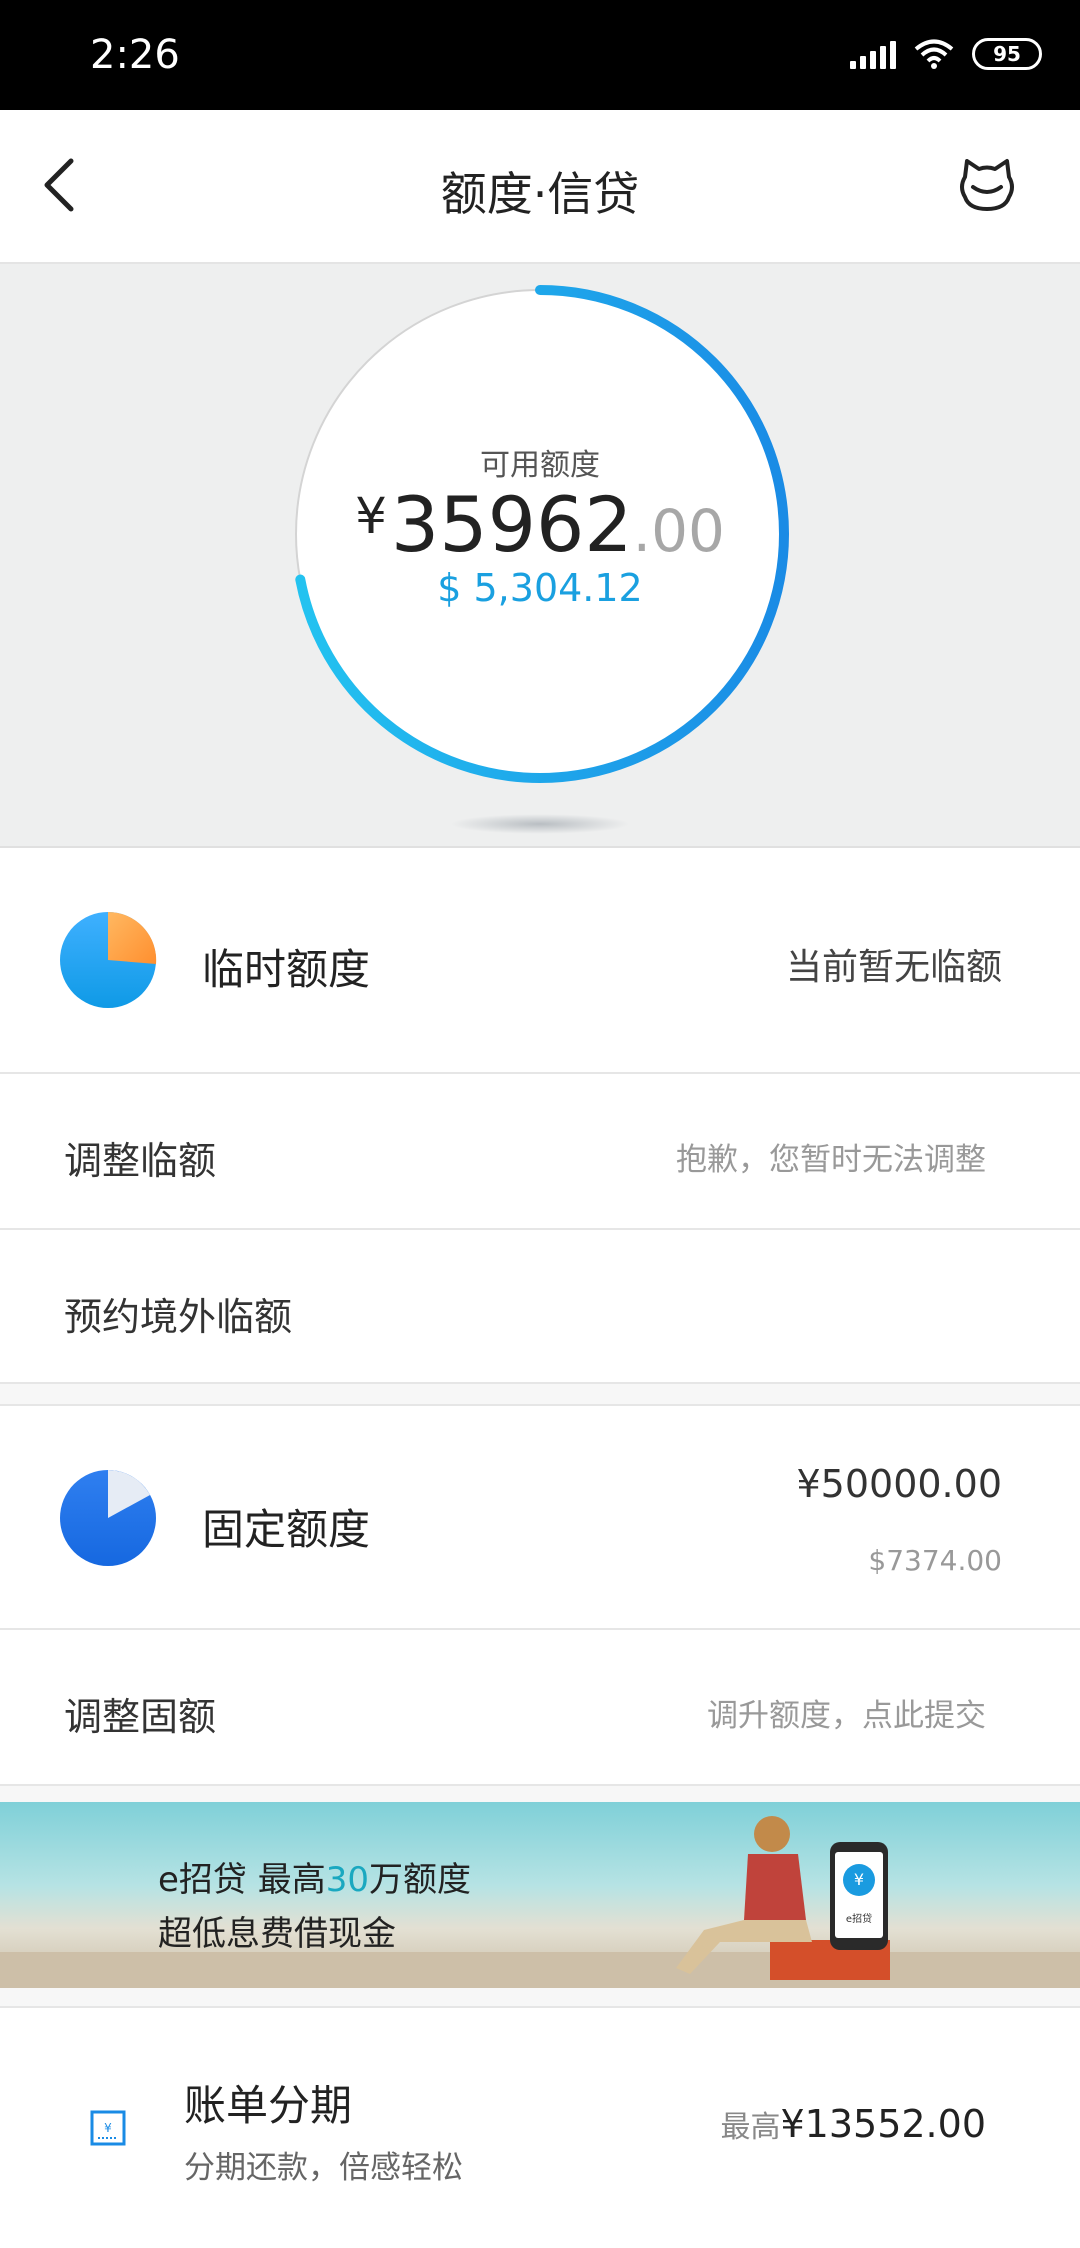 The height and width of the screenshot is (2248, 1080). What do you see at coordinates (540, 465) in the screenshot?
I see `available-limit-label: 可用额度` at bounding box center [540, 465].